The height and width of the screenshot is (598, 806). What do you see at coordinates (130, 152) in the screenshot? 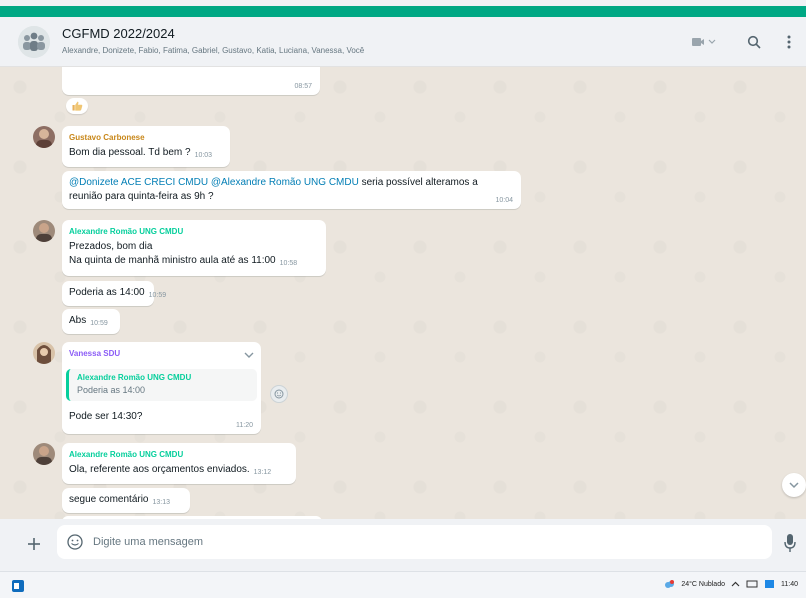
I see `message-body: Bom dia pessoal. Td bem ?` at bounding box center [130, 152].